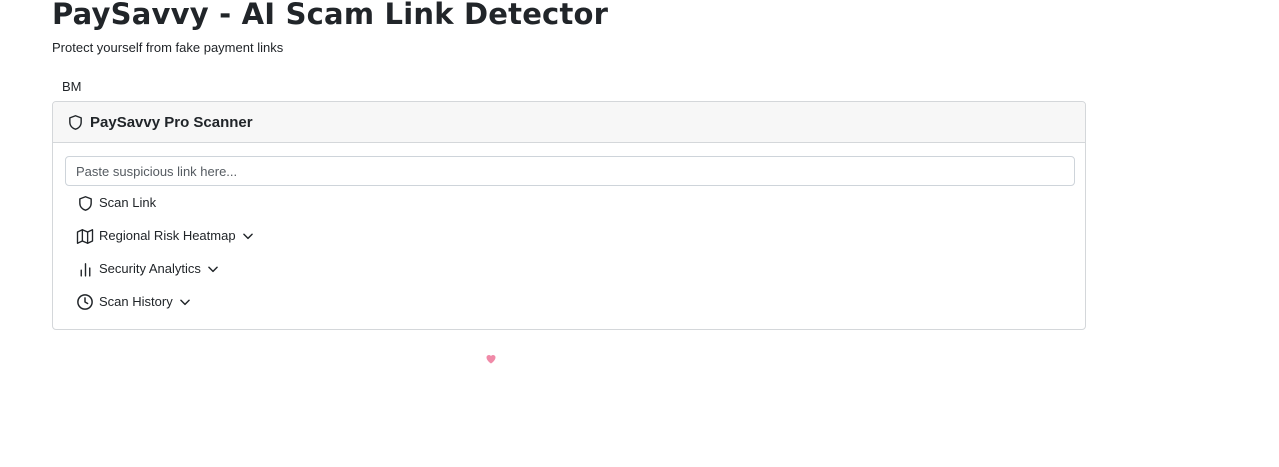  What do you see at coordinates (72, 86) in the screenshot?
I see `user-initials: BM` at bounding box center [72, 86].